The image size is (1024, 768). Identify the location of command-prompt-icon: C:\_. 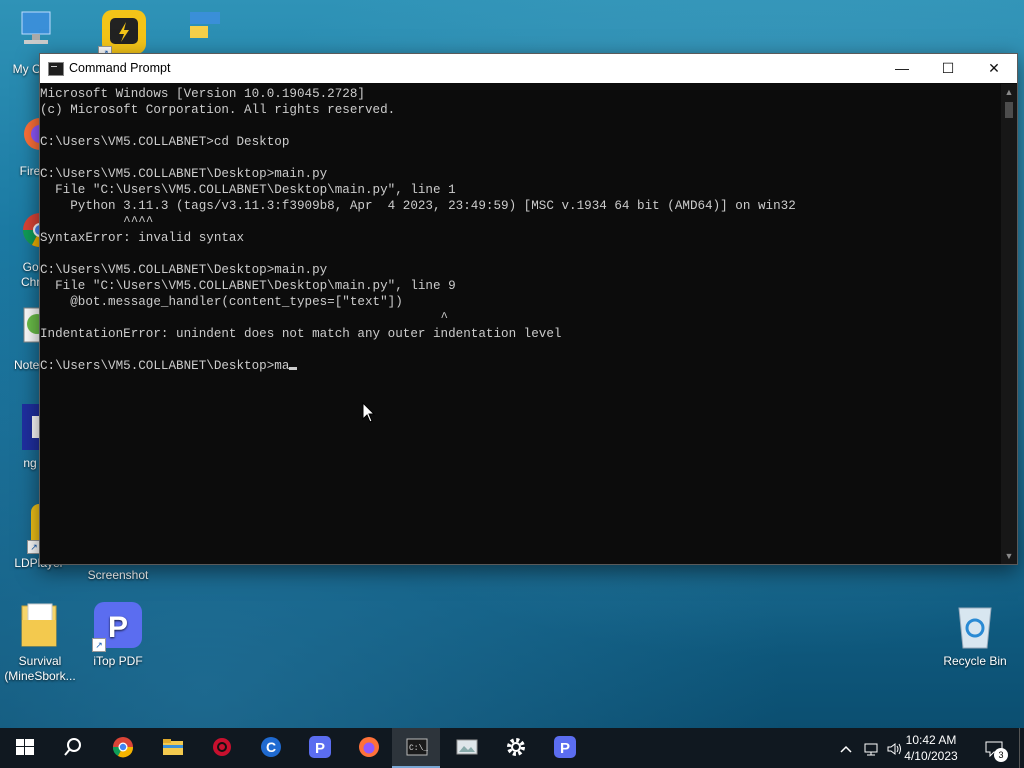
(417, 747).